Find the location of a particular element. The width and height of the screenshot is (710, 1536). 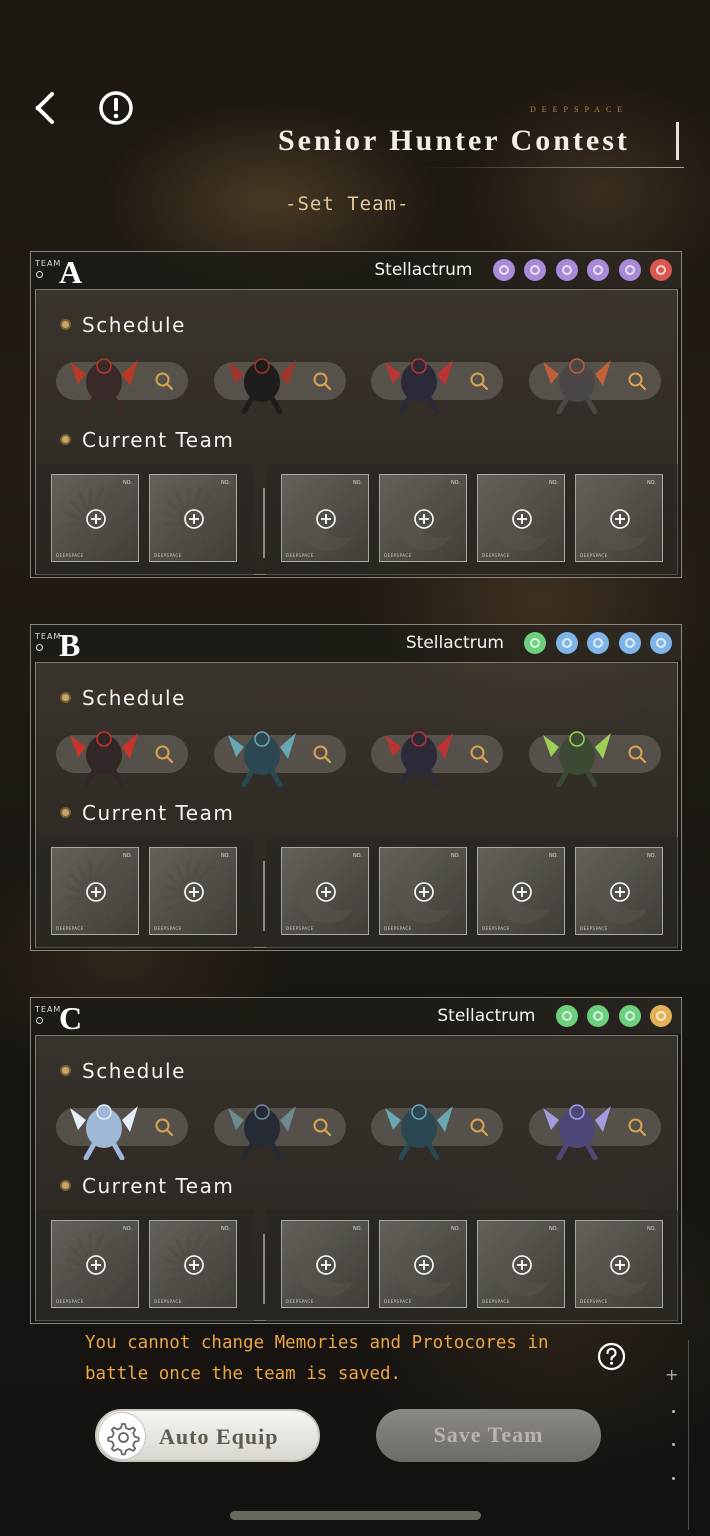

title-accent-bar is located at coordinates (677, 141).